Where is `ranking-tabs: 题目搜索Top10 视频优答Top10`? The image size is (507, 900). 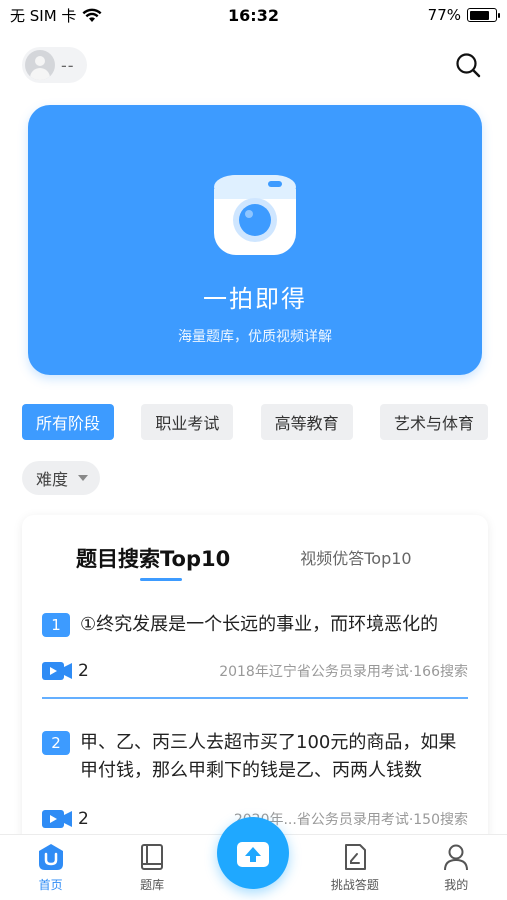
ranking-tabs: 题目搜索Top10 视频优答Top10 is located at coordinates (255, 549).